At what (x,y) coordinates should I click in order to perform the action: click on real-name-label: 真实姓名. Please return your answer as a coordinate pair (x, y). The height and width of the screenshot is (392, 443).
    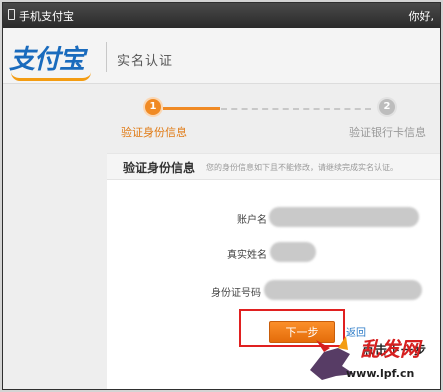
    Looking at the image, I should click on (247, 255).